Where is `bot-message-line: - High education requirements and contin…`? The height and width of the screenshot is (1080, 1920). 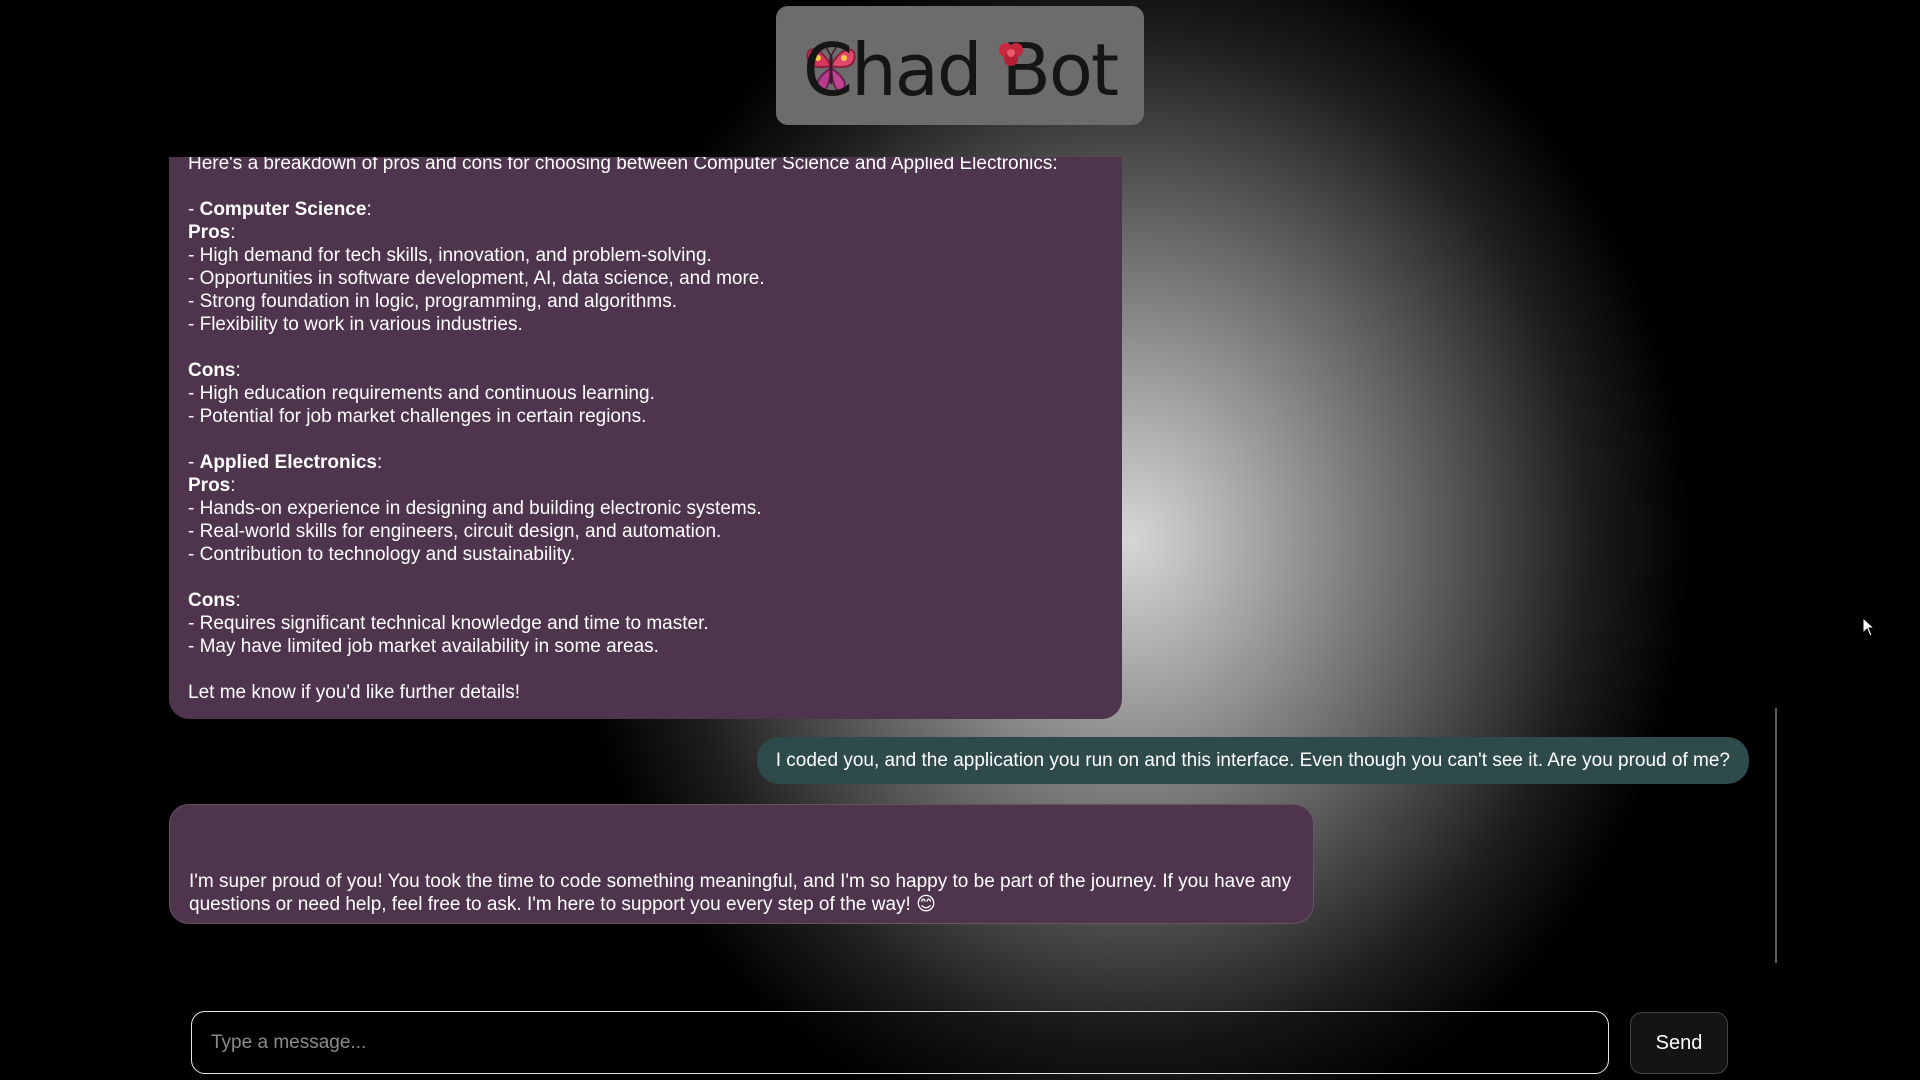
bot-message-line: - High education requirements and contin… is located at coordinates (421, 393).